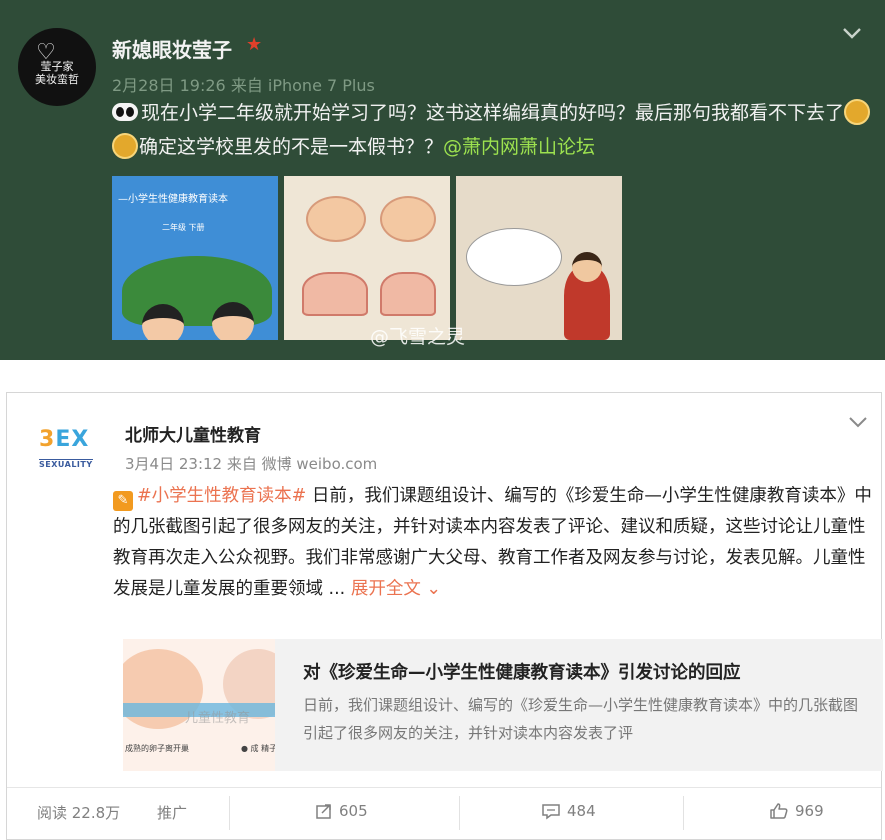 The height and width of the screenshot is (840, 885). What do you see at coordinates (221, 496) in the screenshot?
I see `hashtag-link: #小学生性教育读本#` at bounding box center [221, 496].